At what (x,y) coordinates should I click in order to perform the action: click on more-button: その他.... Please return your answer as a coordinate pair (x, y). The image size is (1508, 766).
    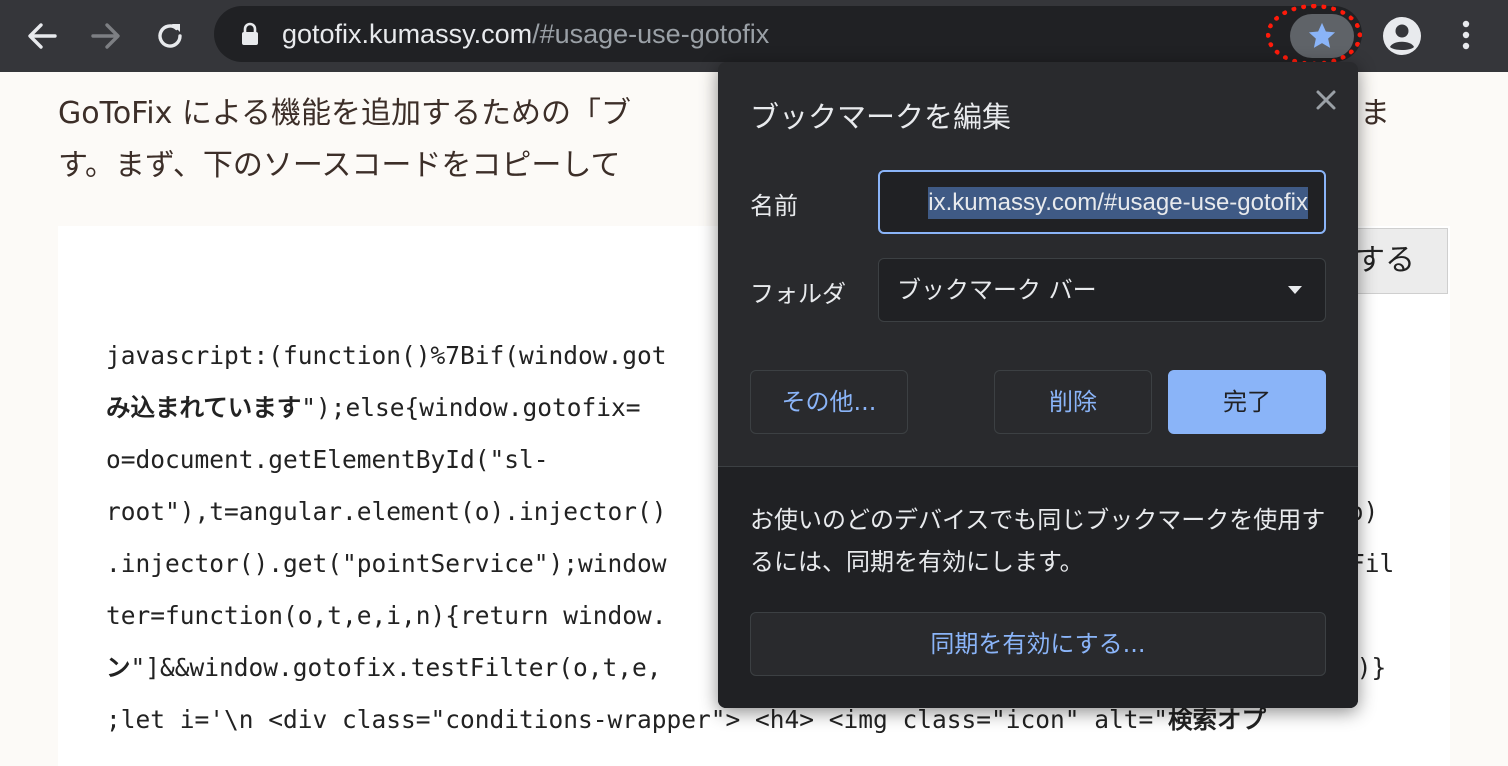
    Looking at the image, I should click on (829, 402).